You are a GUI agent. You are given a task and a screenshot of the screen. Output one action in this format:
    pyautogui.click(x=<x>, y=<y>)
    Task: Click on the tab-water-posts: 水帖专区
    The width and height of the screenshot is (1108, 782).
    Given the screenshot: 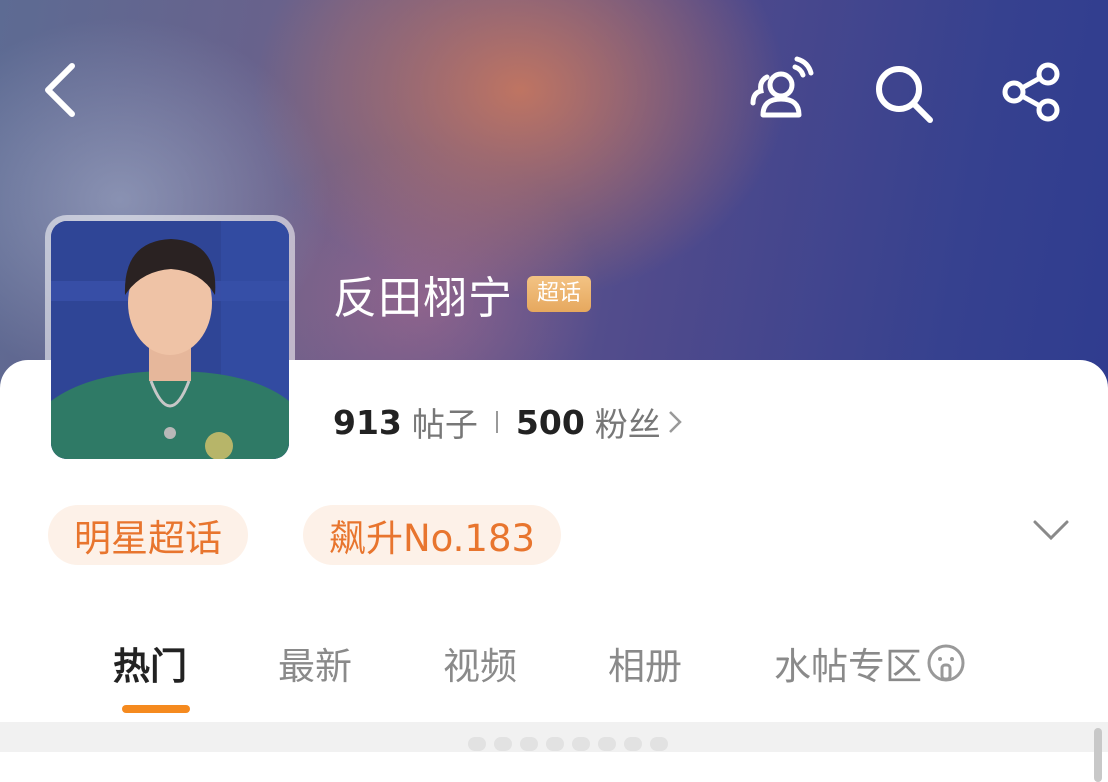 What is the action you would take?
    pyautogui.click(x=870, y=663)
    